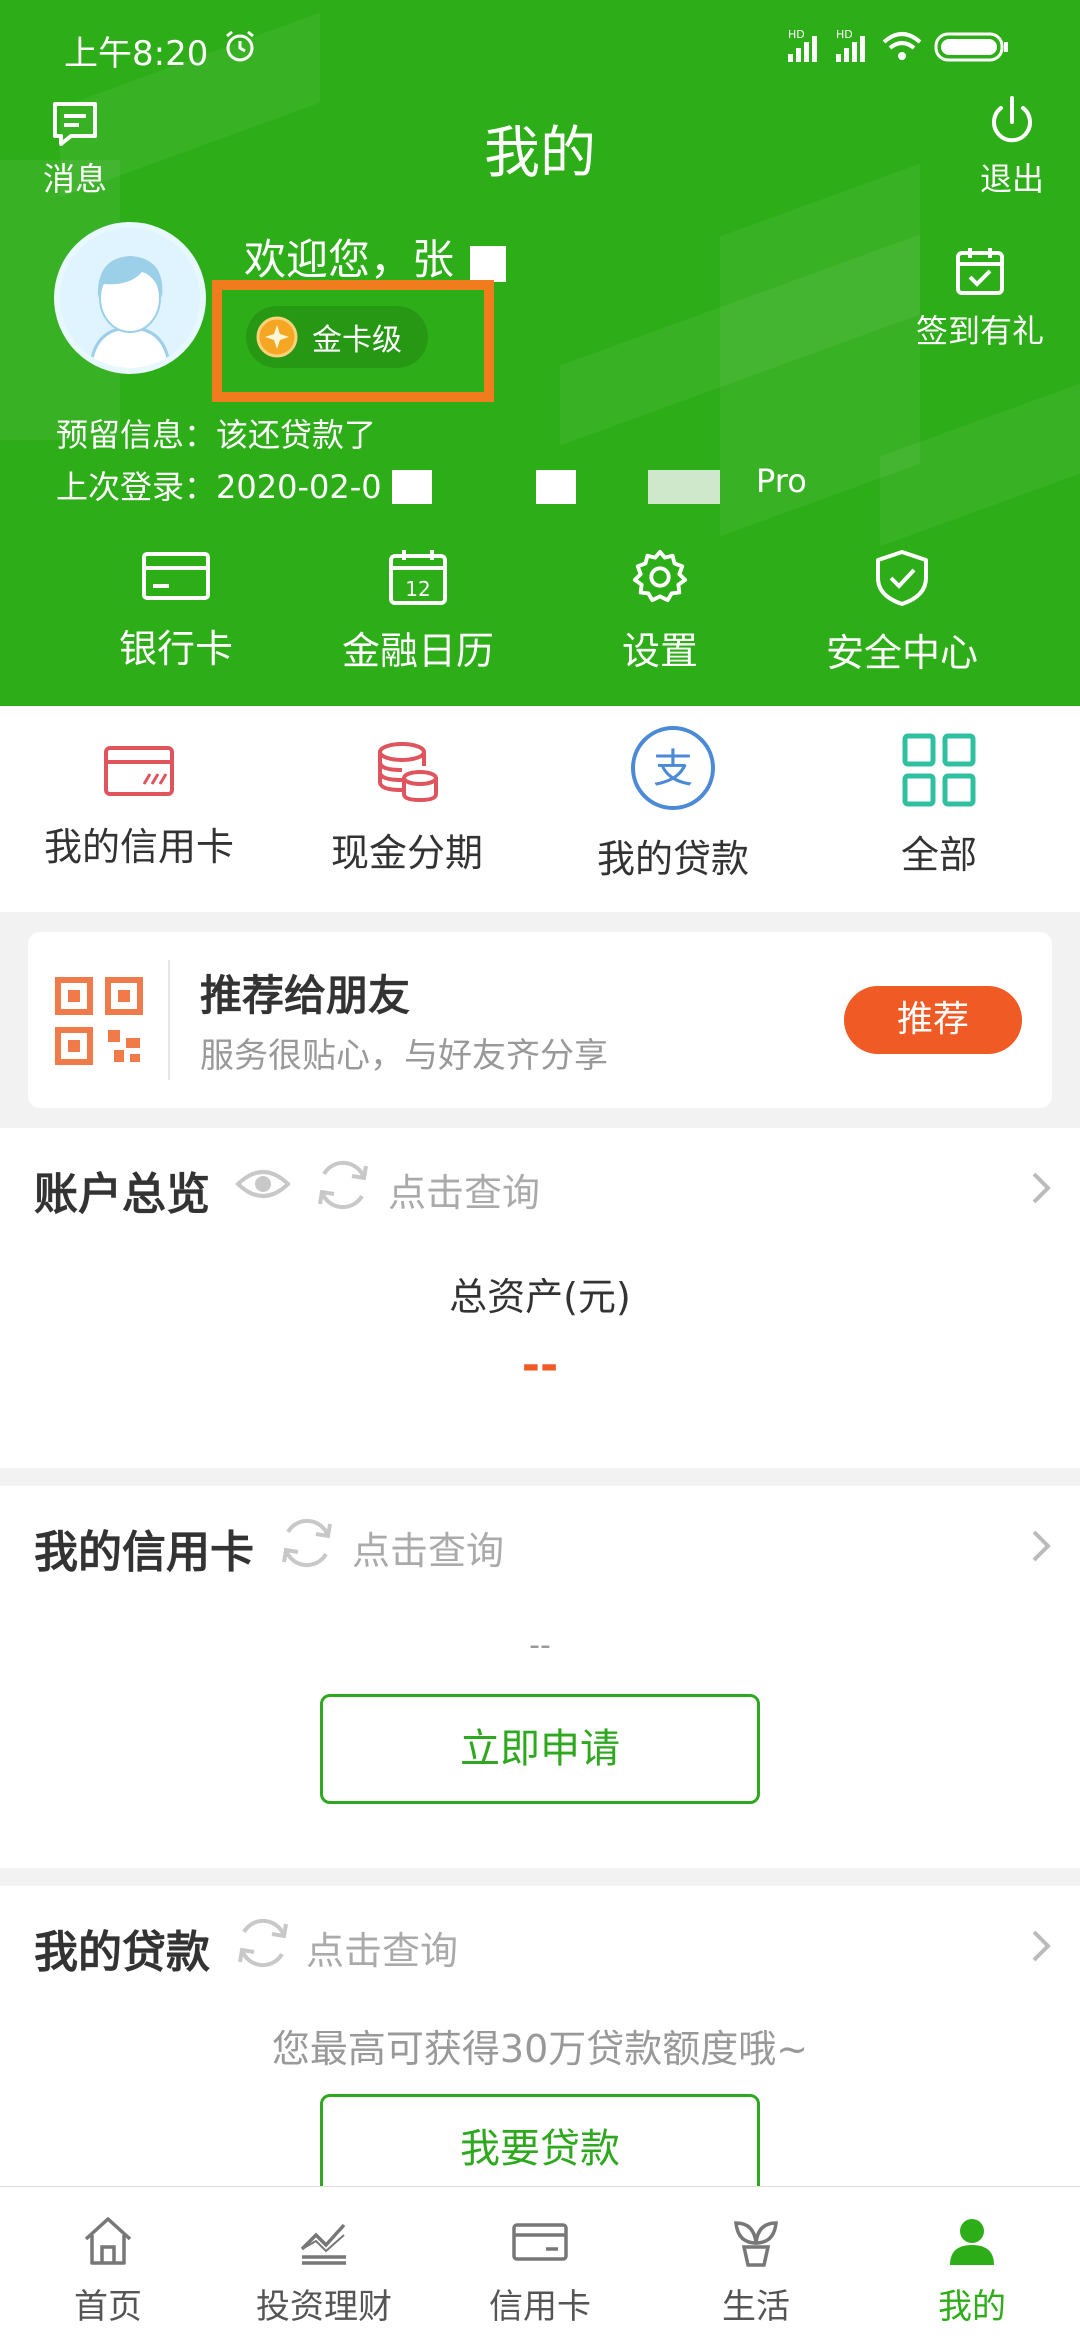  I want to click on calendar-check-icon, so click(980, 271).